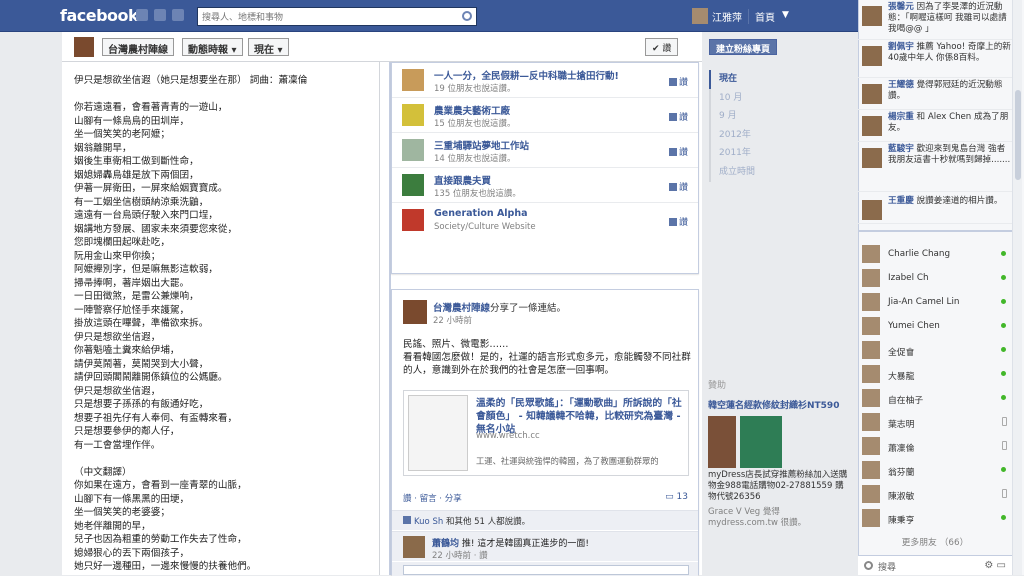 This screenshot has height=576, width=1024. Describe the element at coordinates (415, 312) in the screenshot. I see `post-author-avatar` at that location.